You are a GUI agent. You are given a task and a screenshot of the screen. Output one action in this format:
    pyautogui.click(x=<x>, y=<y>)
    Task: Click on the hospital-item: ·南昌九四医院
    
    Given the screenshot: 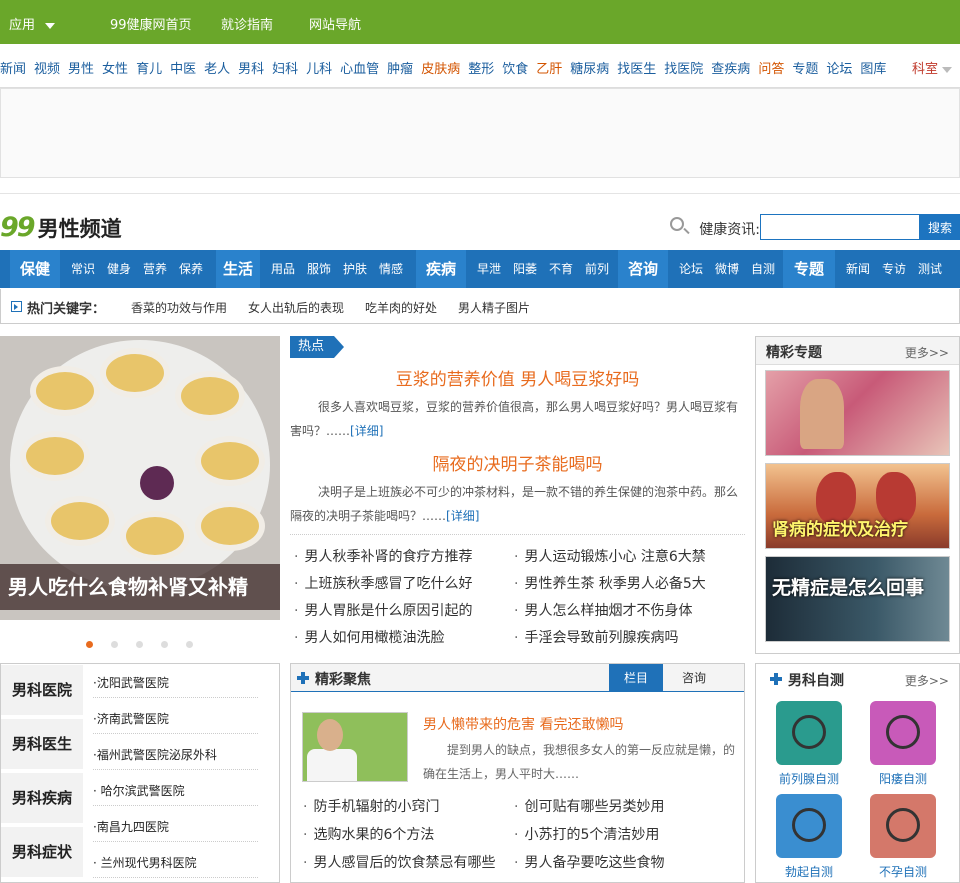 What is the action you would take?
    pyautogui.click(x=175, y=830)
    